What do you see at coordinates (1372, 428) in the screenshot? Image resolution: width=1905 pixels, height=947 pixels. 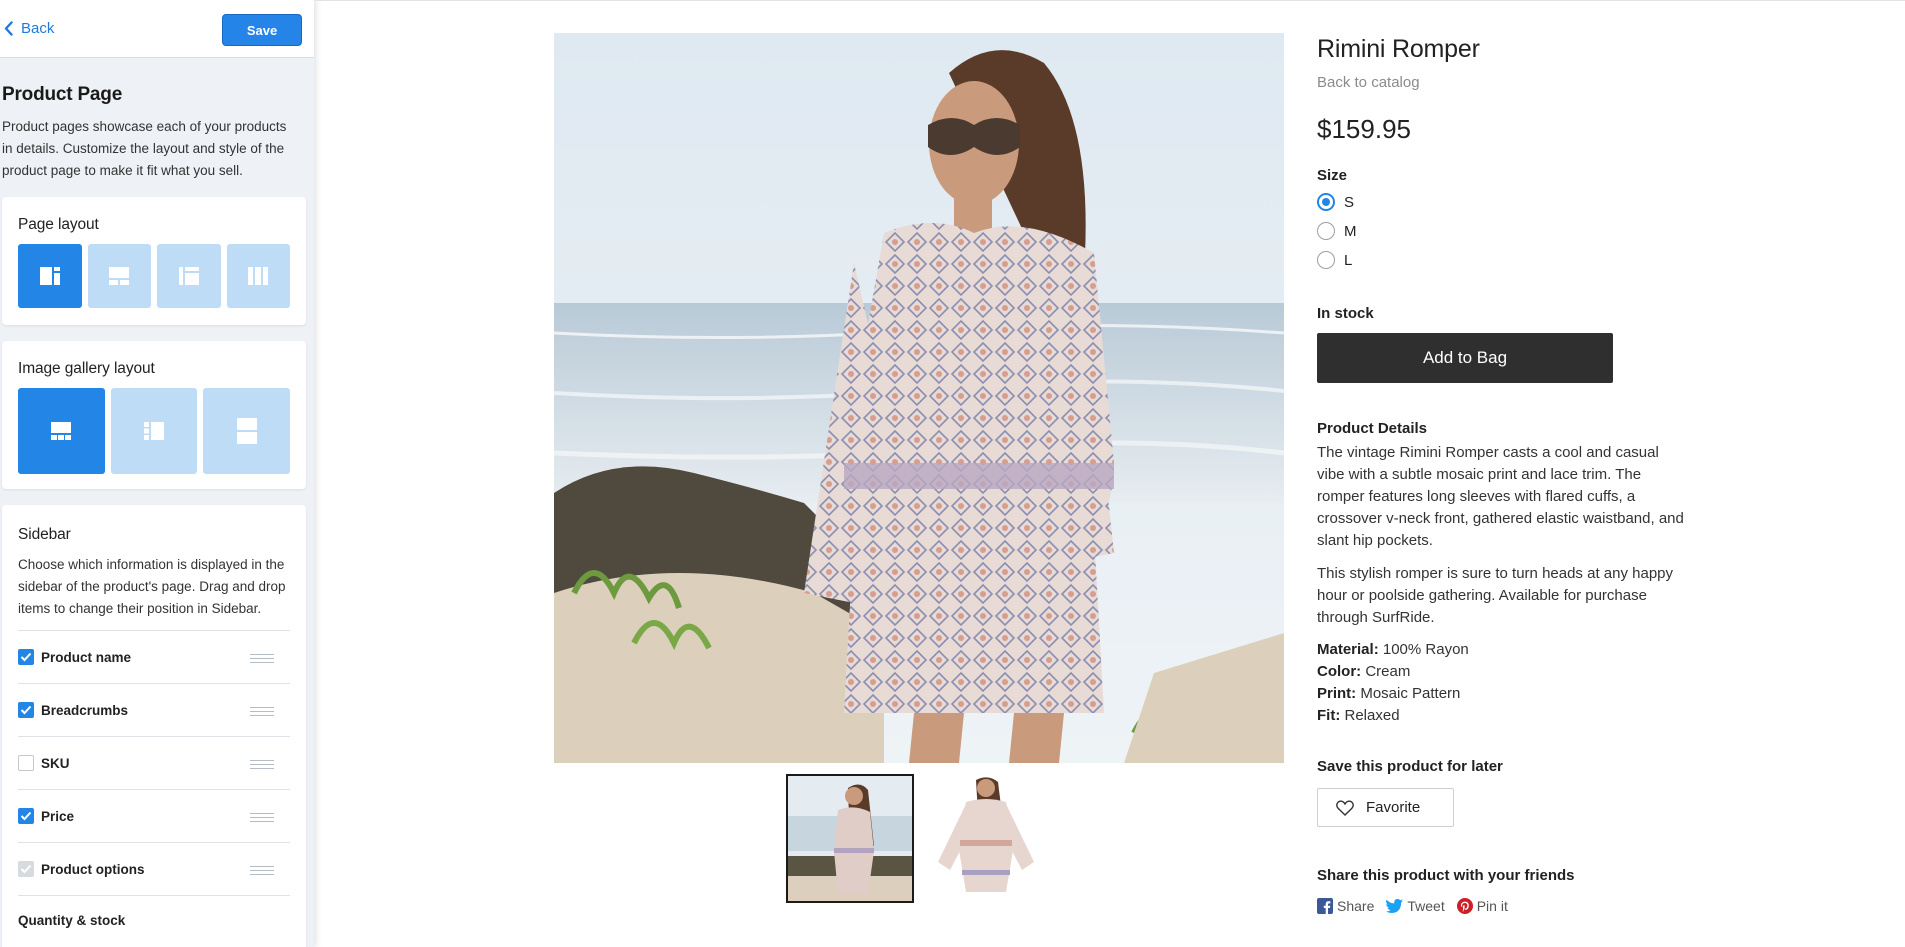 I see `product-details-heading: Product Details` at bounding box center [1372, 428].